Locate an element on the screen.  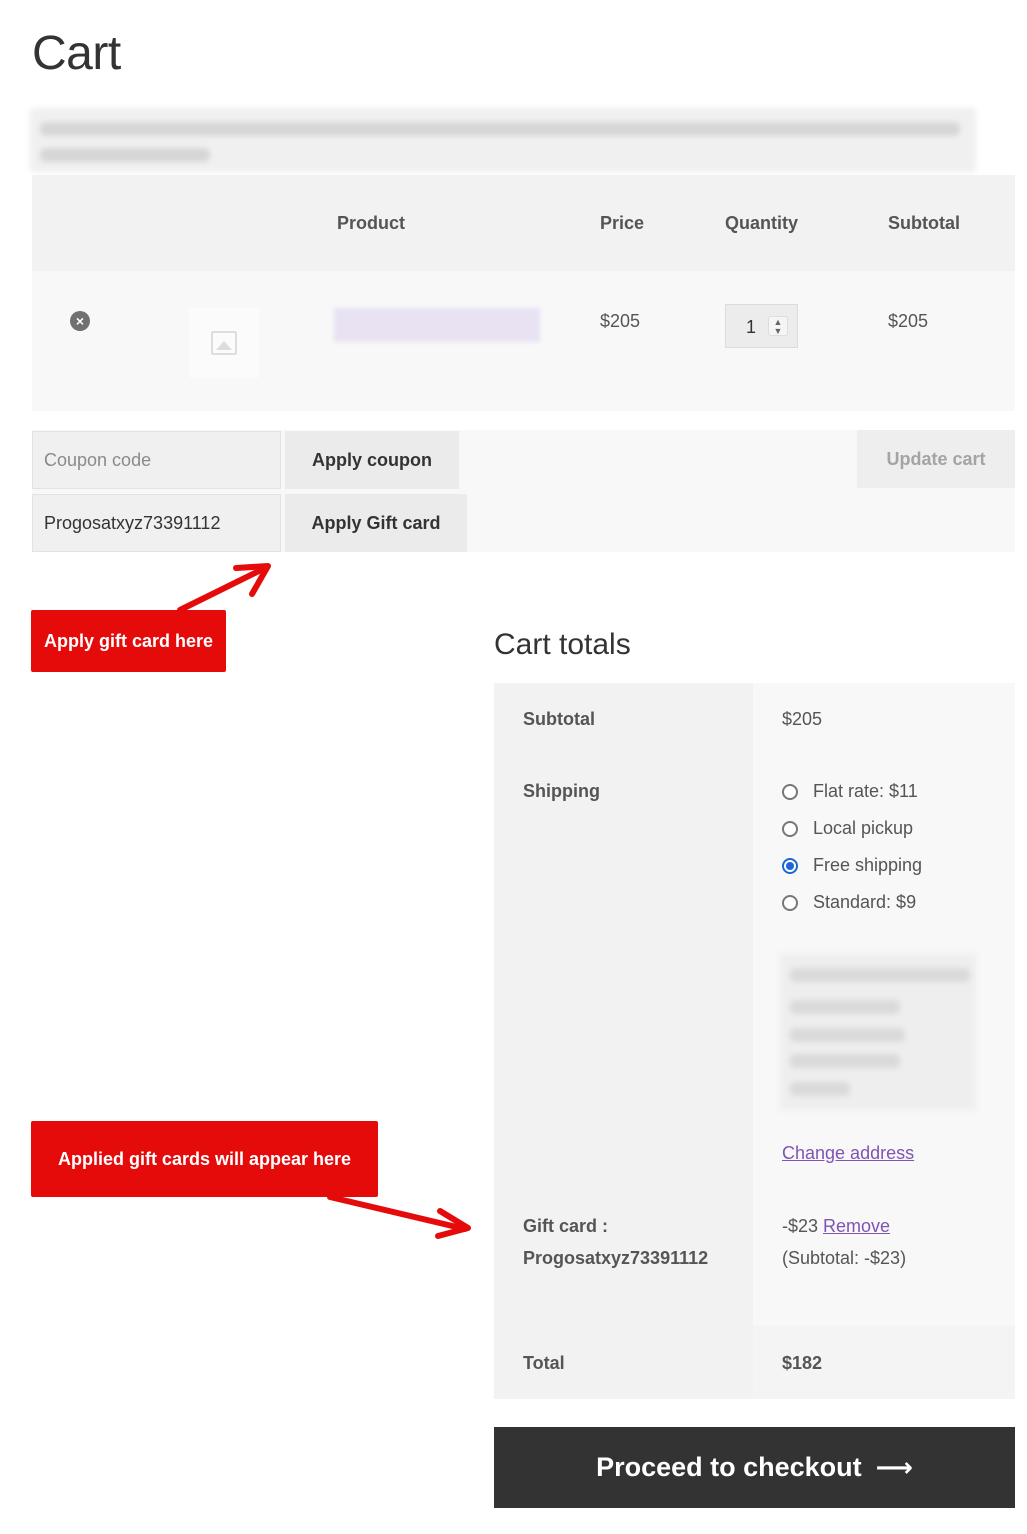
shipping-radio-free-shipping is located at coordinates (790, 866).